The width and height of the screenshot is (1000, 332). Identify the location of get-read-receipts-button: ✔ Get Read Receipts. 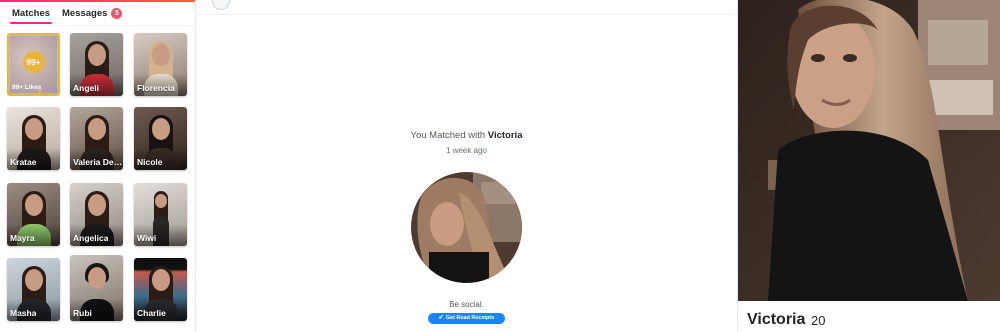
(466, 318).